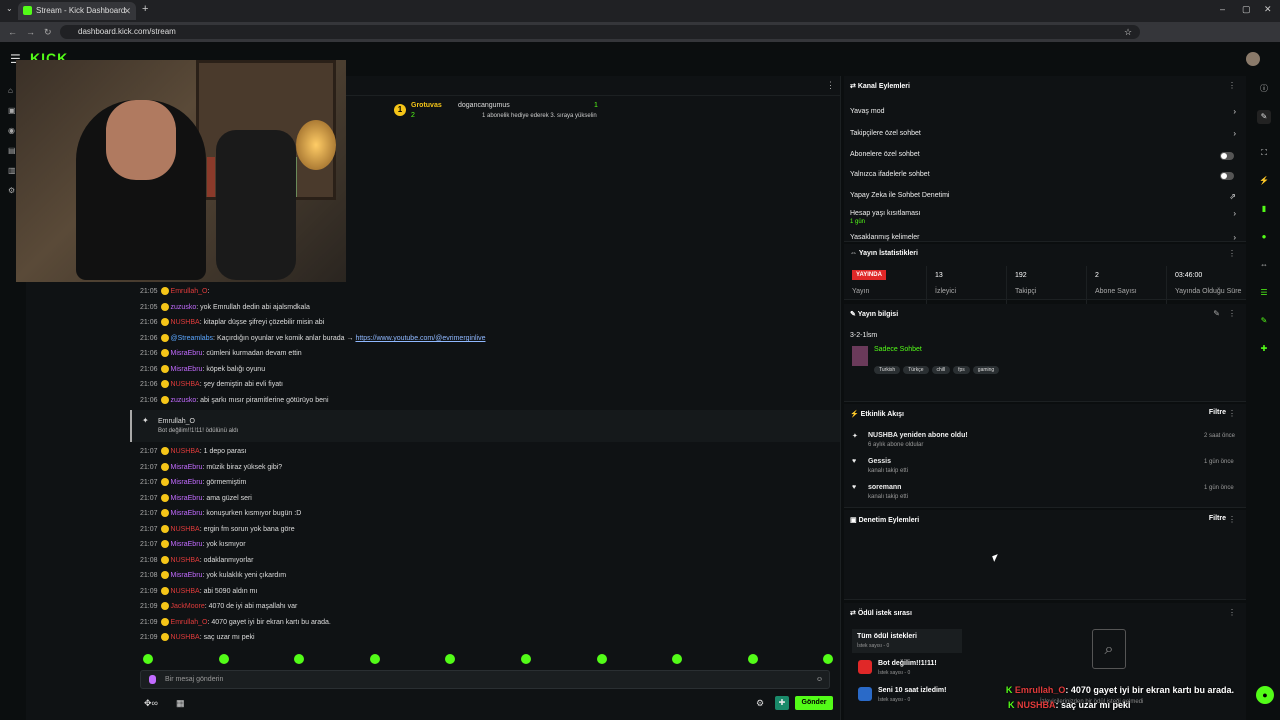 This screenshot has width=1280, height=720. What do you see at coordinates (1264, 349) in the screenshot?
I see `puzzle-icon: ✚` at bounding box center [1264, 349].